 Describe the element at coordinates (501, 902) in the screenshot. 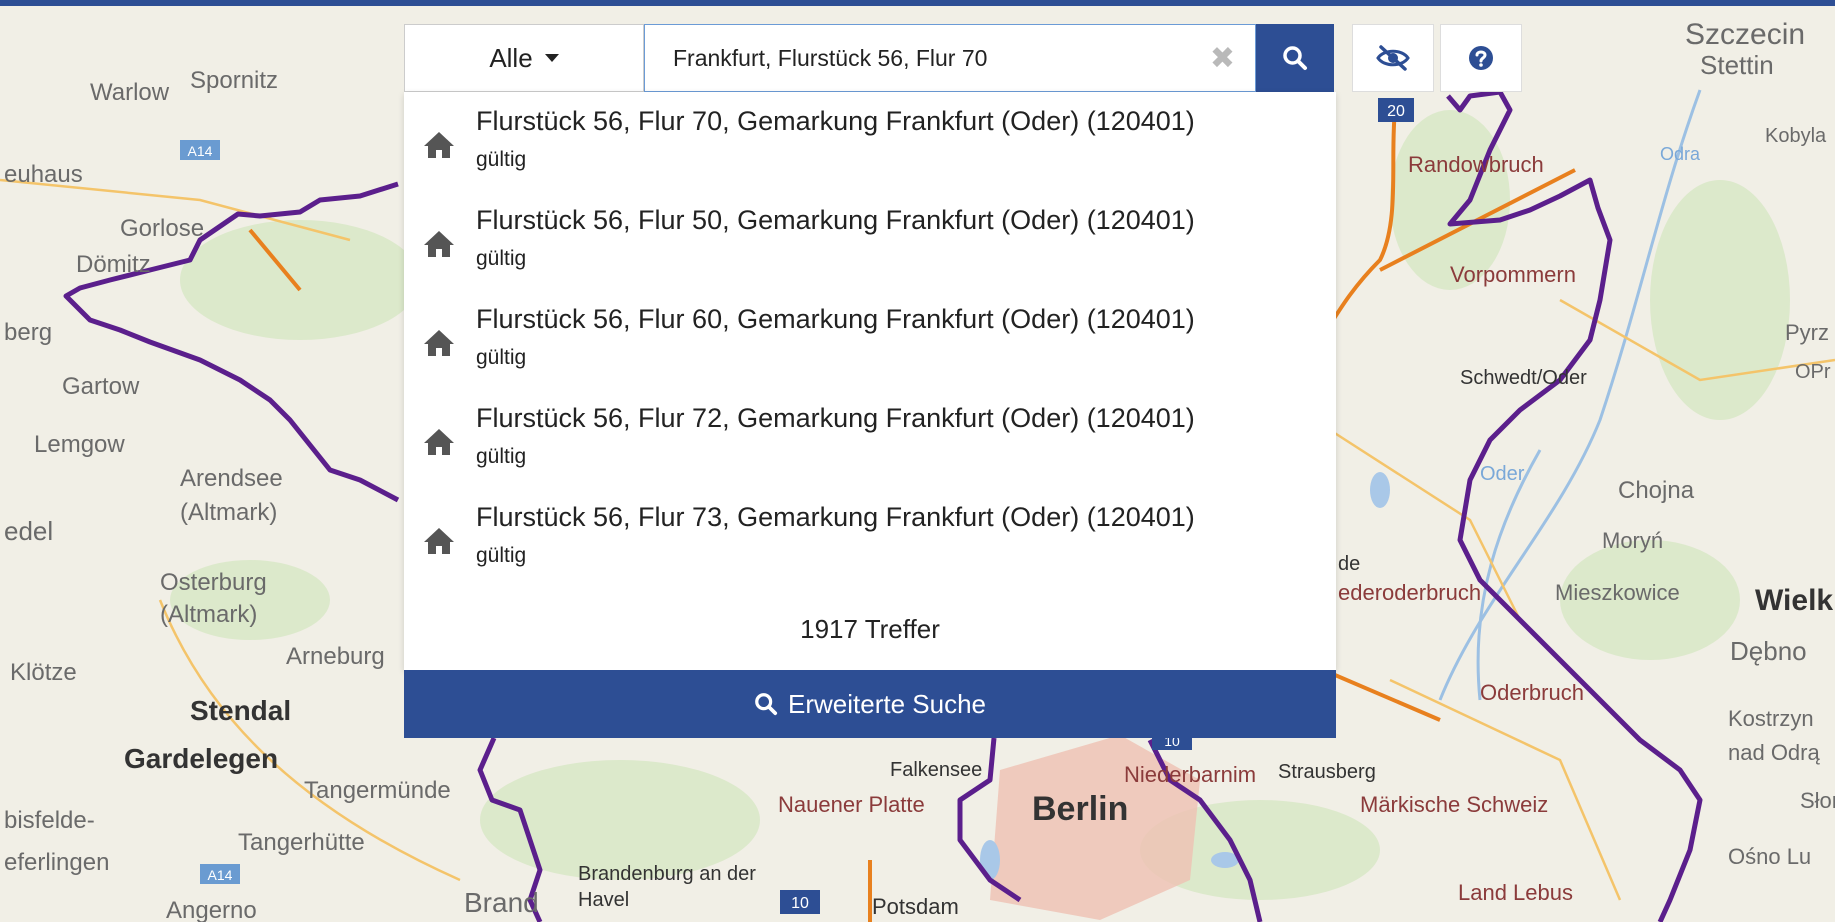

I see `map-place-label: Brand` at that location.